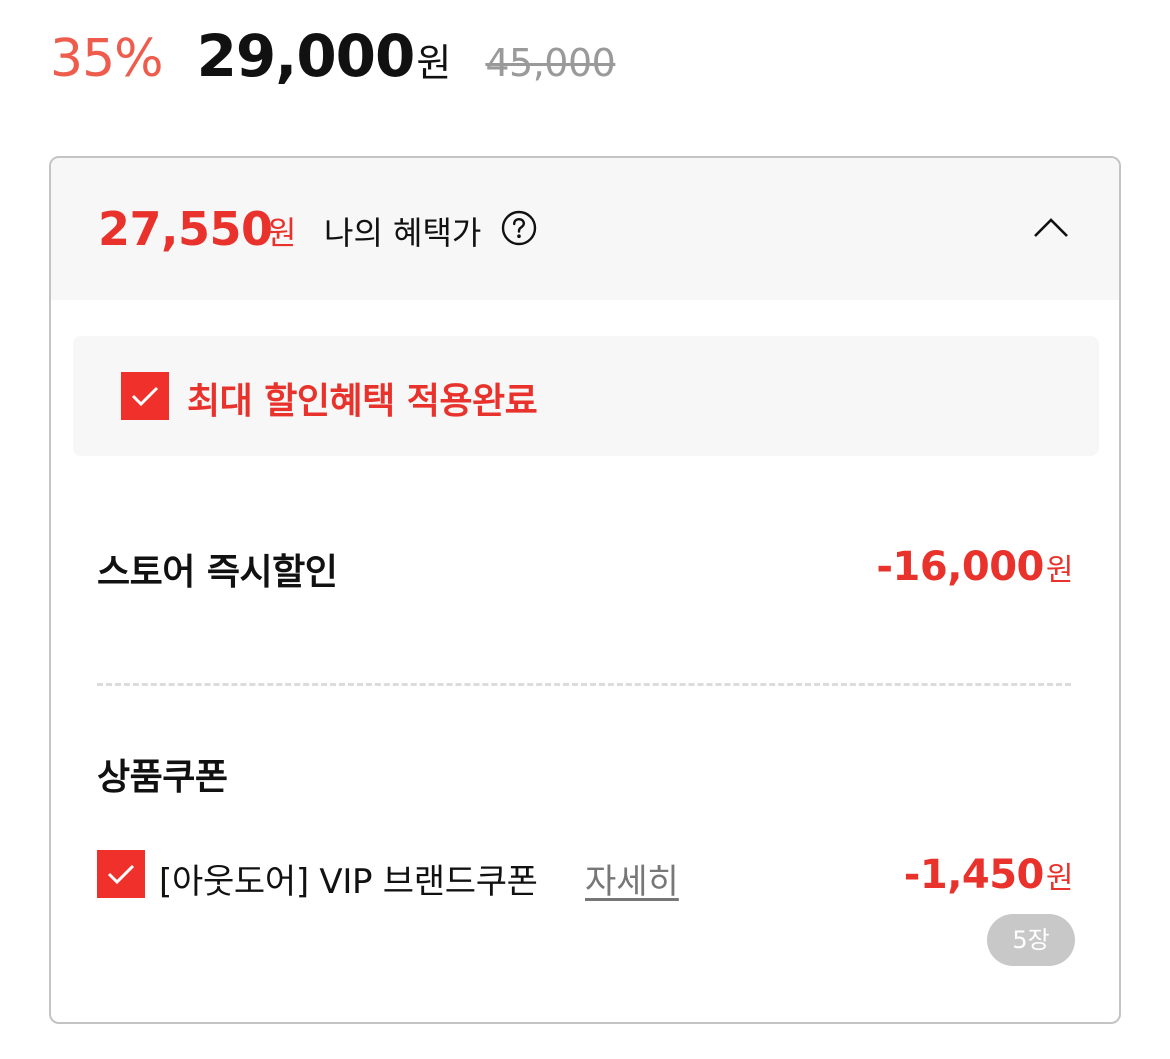 The image size is (1170, 1059). Describe the element at coordinates (960, 567) in the screenshot. I see `store-discount-amount-value: -16,000` at that location.